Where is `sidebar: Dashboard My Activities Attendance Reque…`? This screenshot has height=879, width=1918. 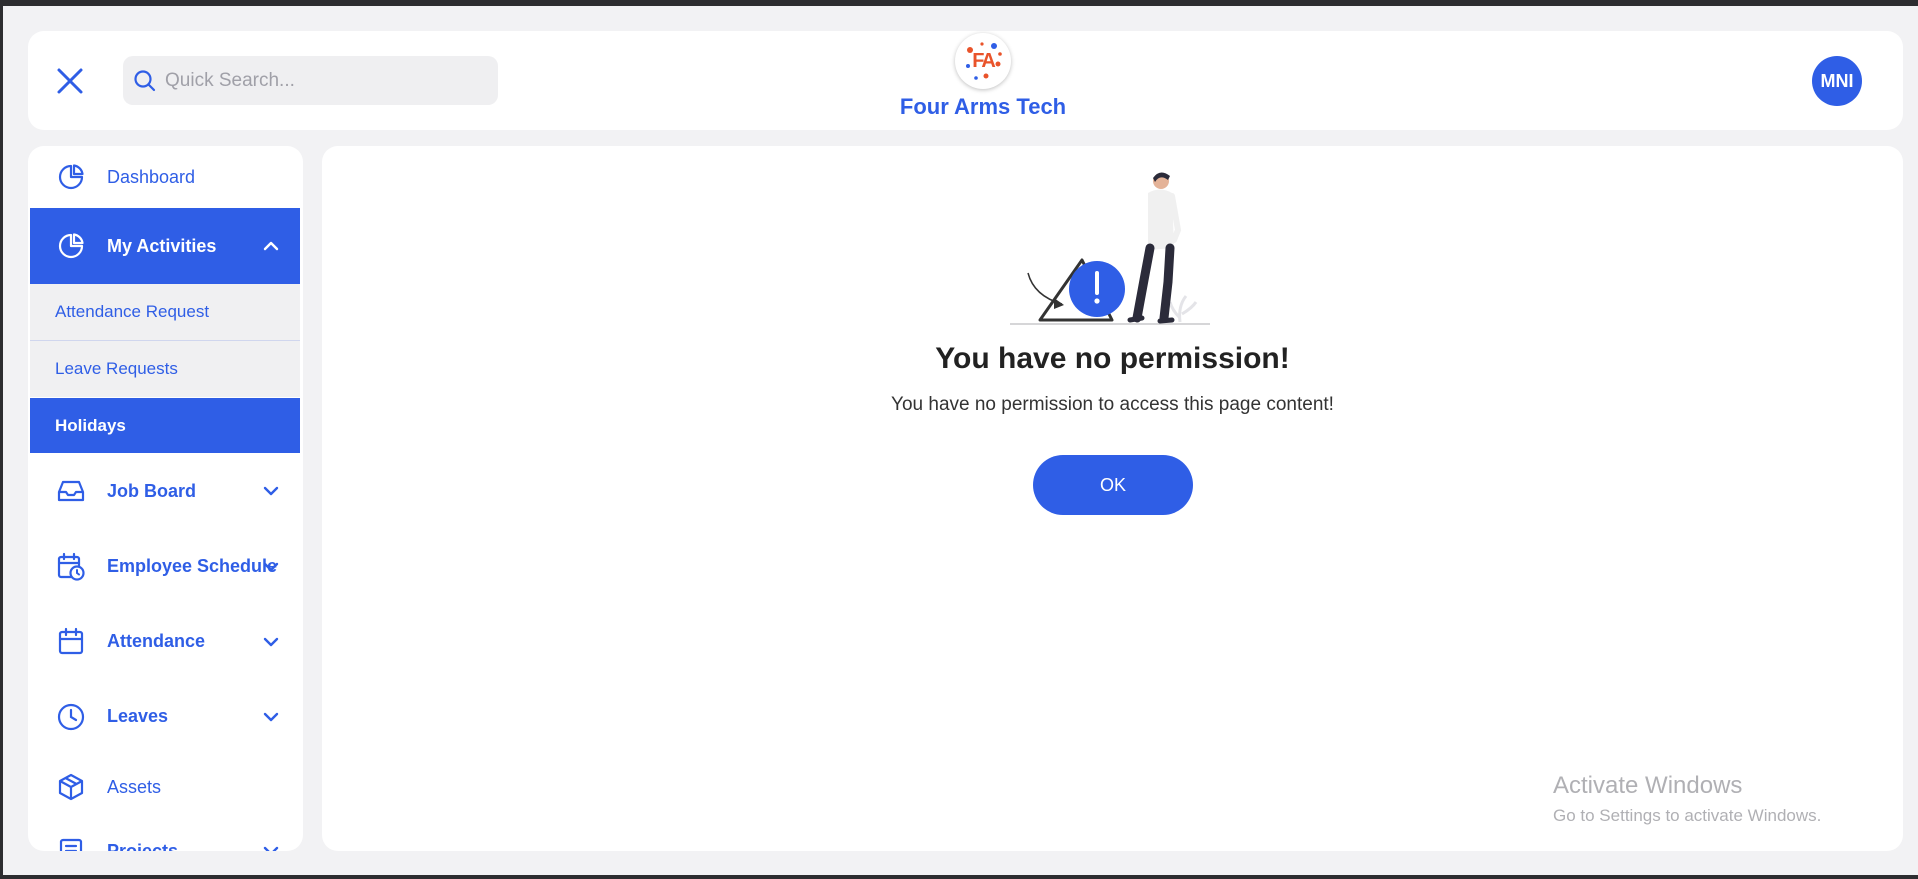 sidebar: Dashboard My Activities Attendance Reque… is located at coordinates (165, 498).